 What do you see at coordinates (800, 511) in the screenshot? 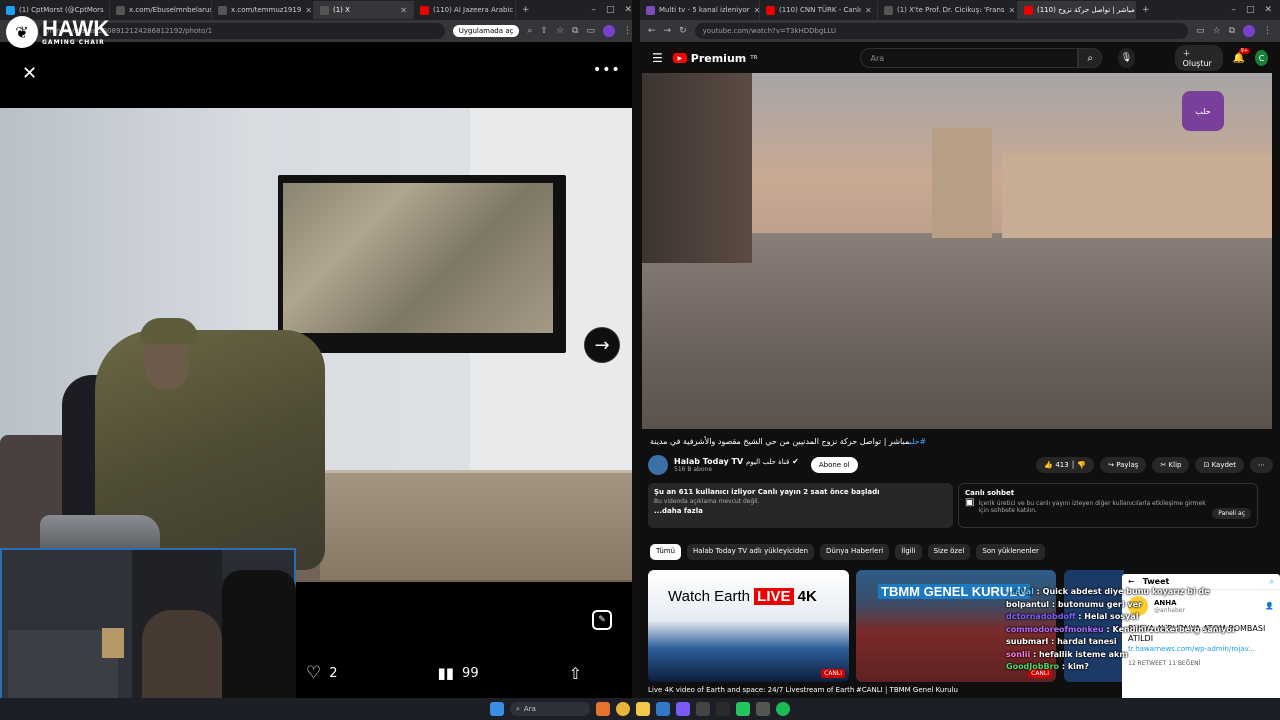
I see `desc-more-link: ...daha fazla` at bounding box center [800, 511].